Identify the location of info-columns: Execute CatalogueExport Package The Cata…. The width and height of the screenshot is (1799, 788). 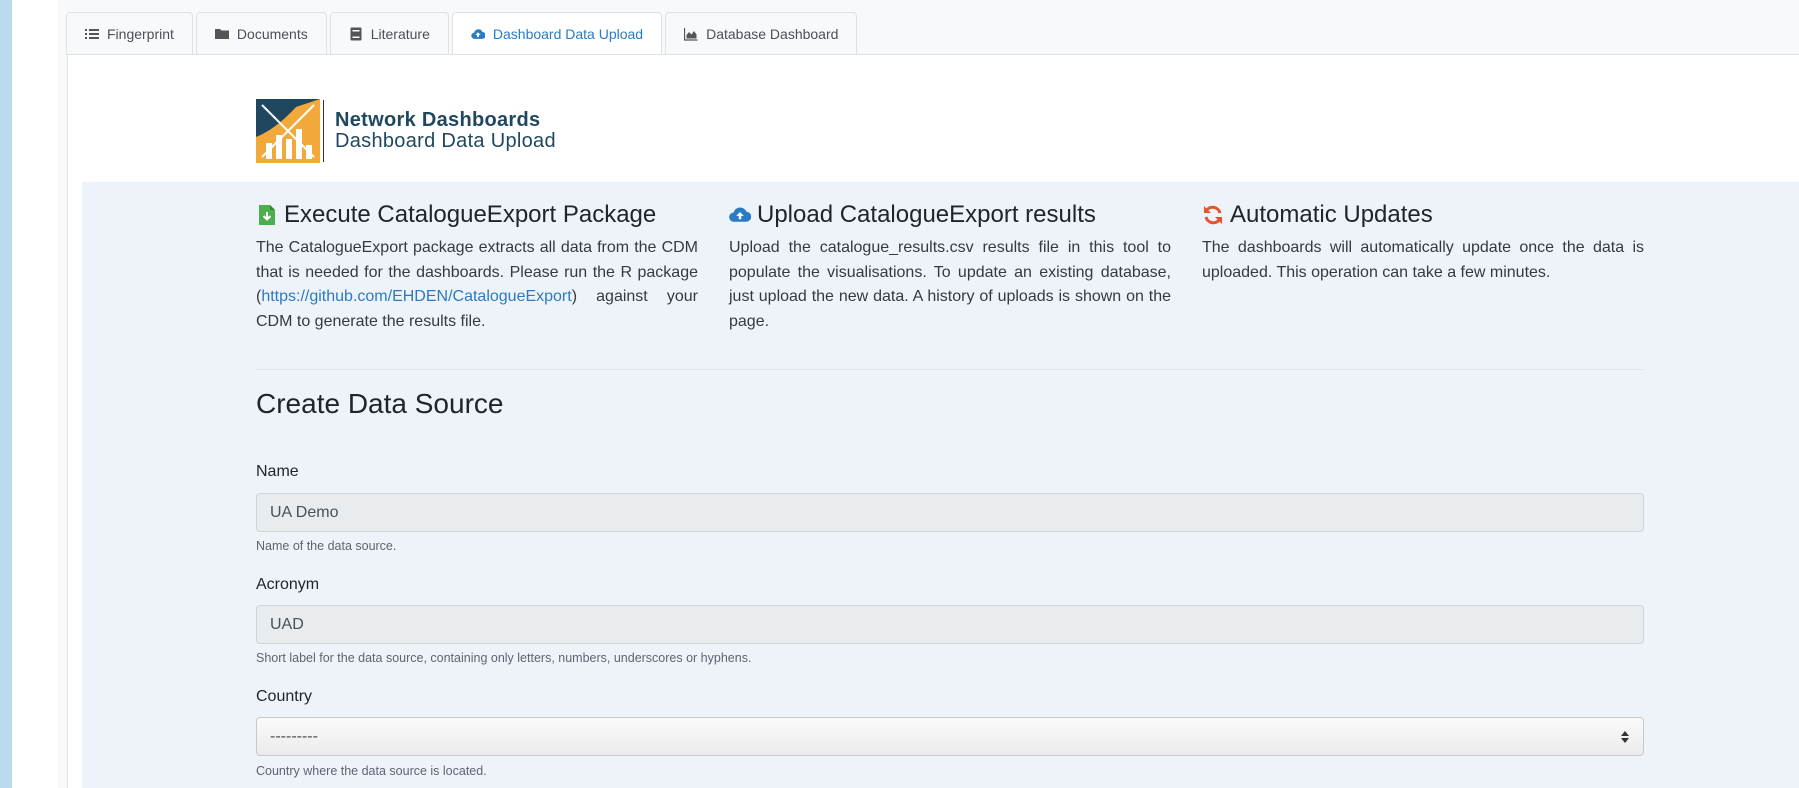
(950, 267).